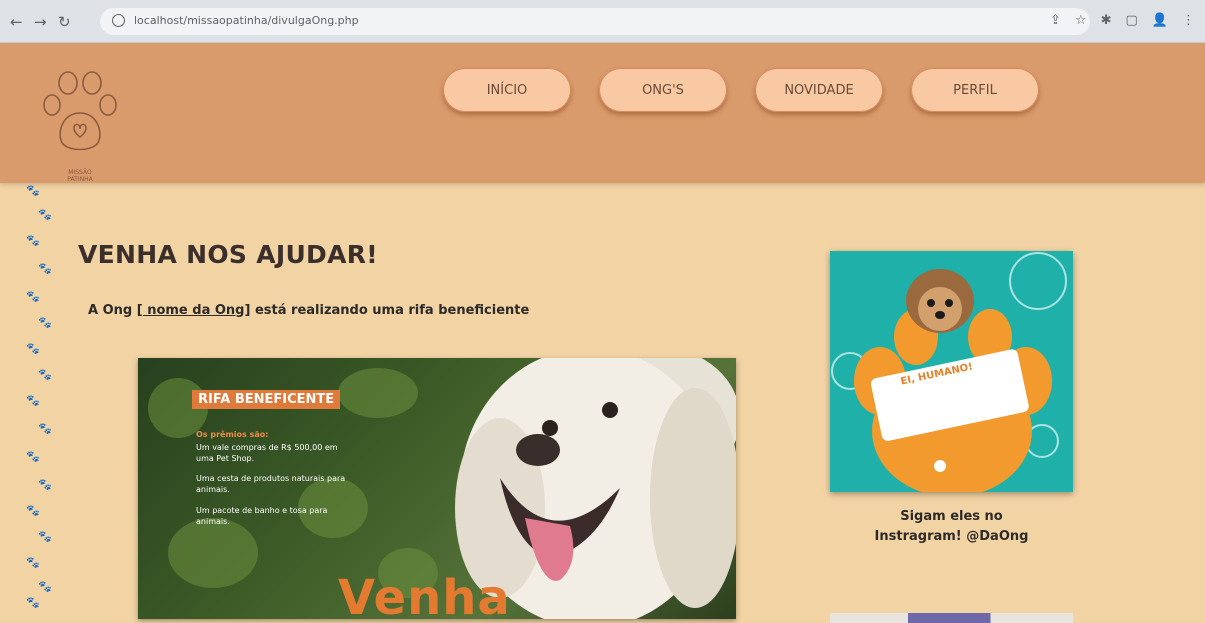  I want to click on menu-icon: ⋮, so click(1188, 20).